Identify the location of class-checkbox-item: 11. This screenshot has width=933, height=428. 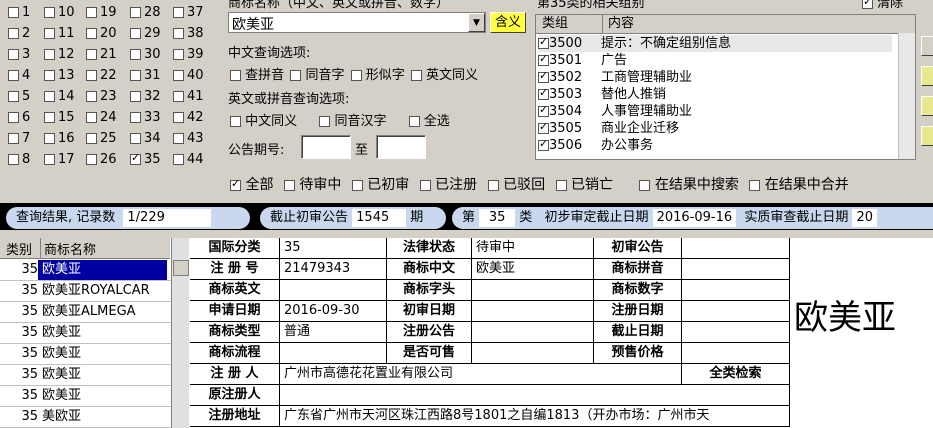
(59, 34).